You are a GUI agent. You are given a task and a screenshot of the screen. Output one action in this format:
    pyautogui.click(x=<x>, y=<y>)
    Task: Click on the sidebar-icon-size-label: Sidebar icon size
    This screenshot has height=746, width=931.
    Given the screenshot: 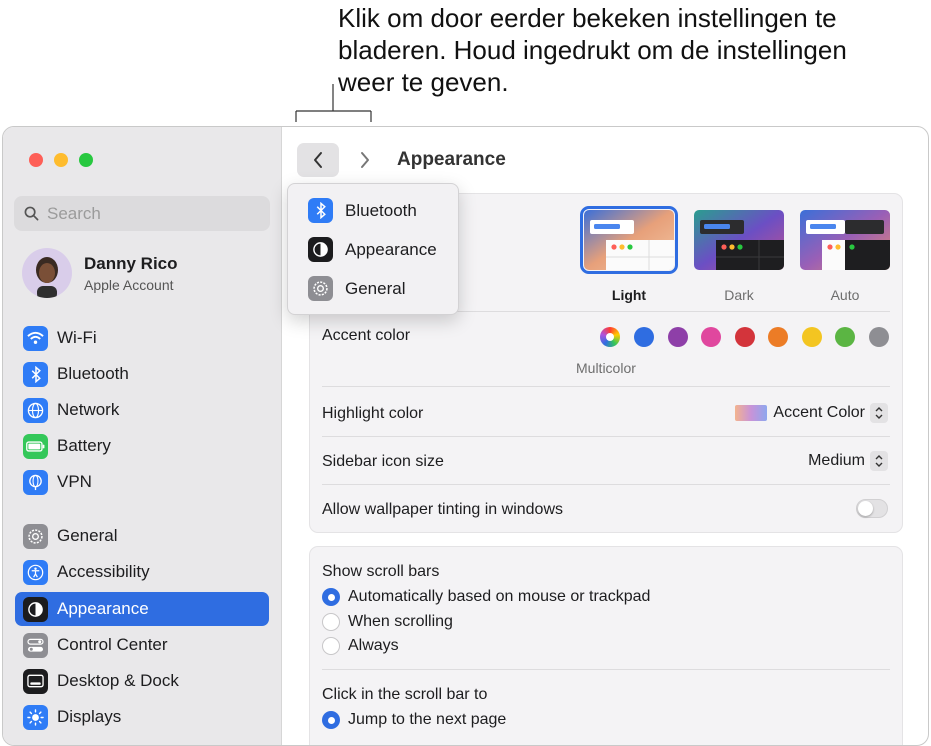 What is the action you would take?
    pyautogui.click(x=383, y=461)
    